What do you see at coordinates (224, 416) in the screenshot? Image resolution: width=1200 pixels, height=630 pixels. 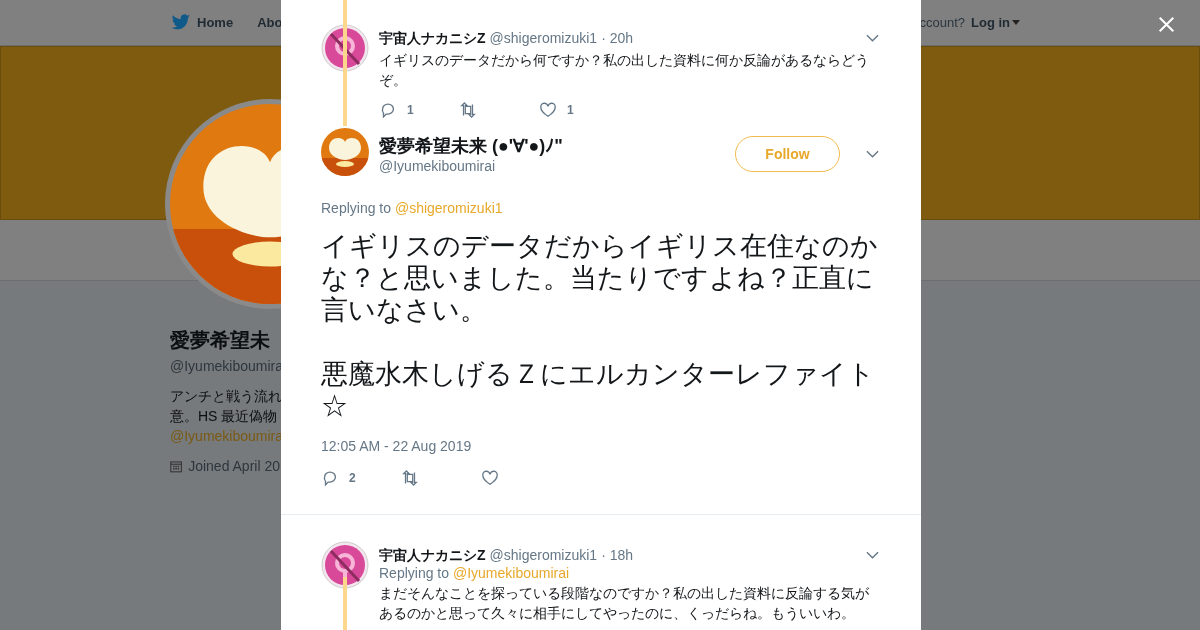 I see `bio-line: 意。HS 最近偽物` at bounding box center [224, 416].